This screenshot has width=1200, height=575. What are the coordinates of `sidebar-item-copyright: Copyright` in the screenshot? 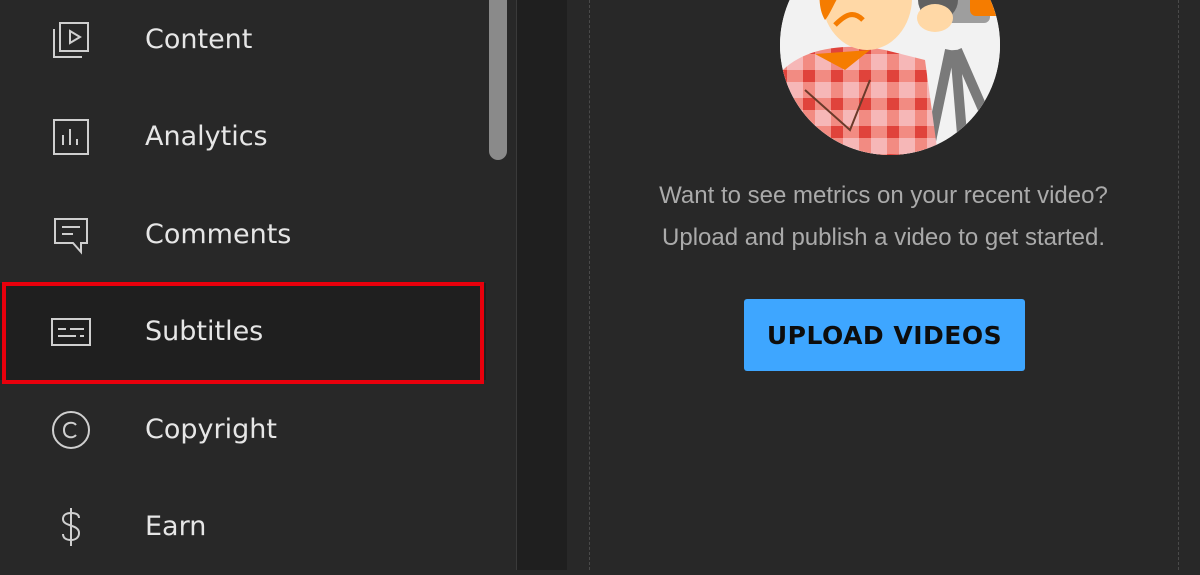 It's located at (243, 429).